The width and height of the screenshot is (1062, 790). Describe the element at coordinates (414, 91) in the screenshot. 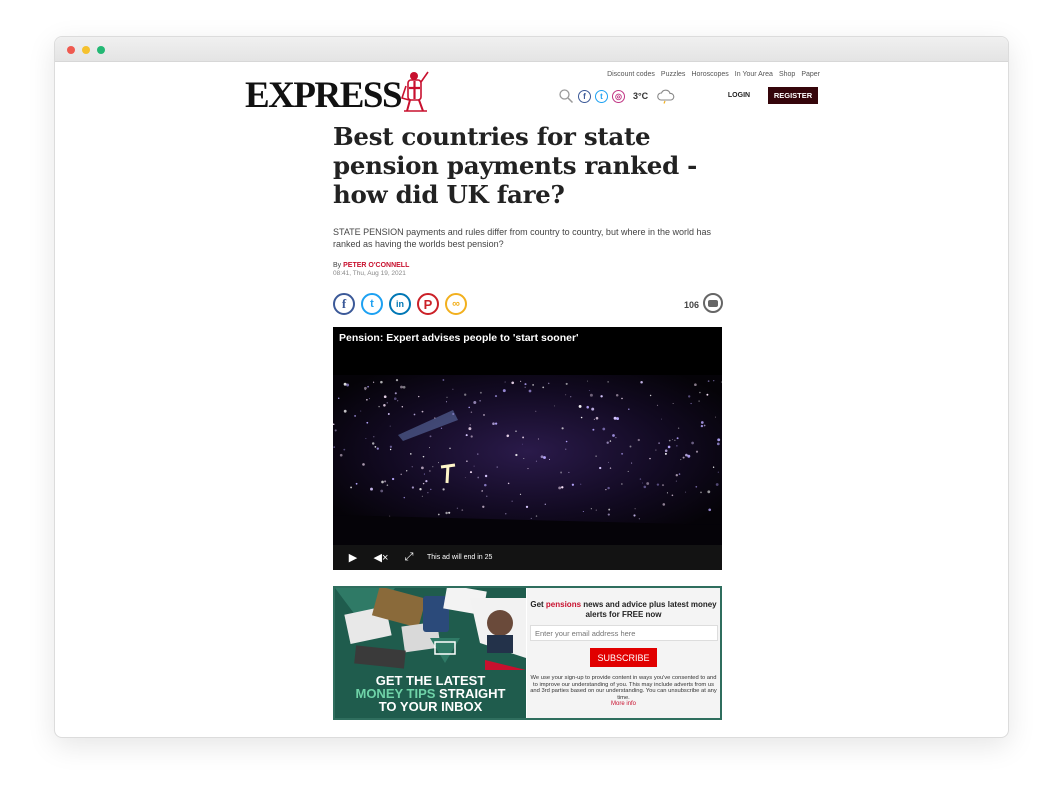

I see `crusader-crest-icon` at that location.